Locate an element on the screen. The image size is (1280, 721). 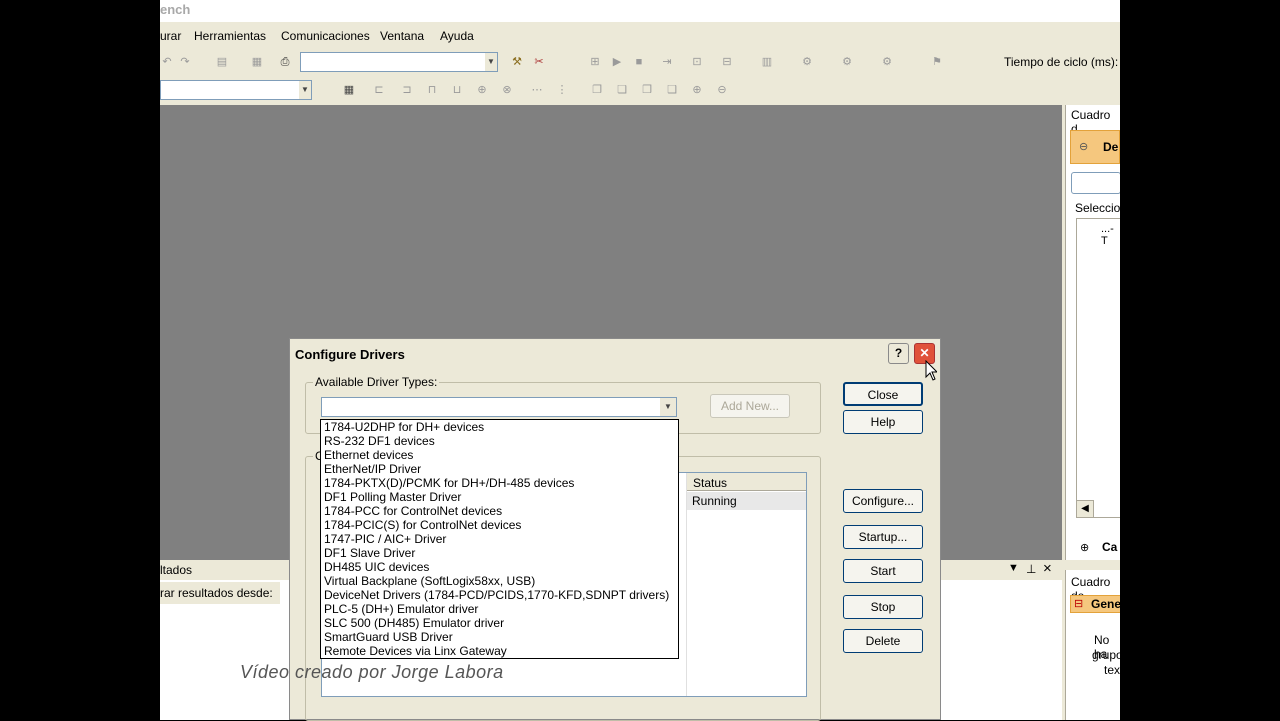
collapse-icon: ⊖ is located at coordinates (1083, 146).